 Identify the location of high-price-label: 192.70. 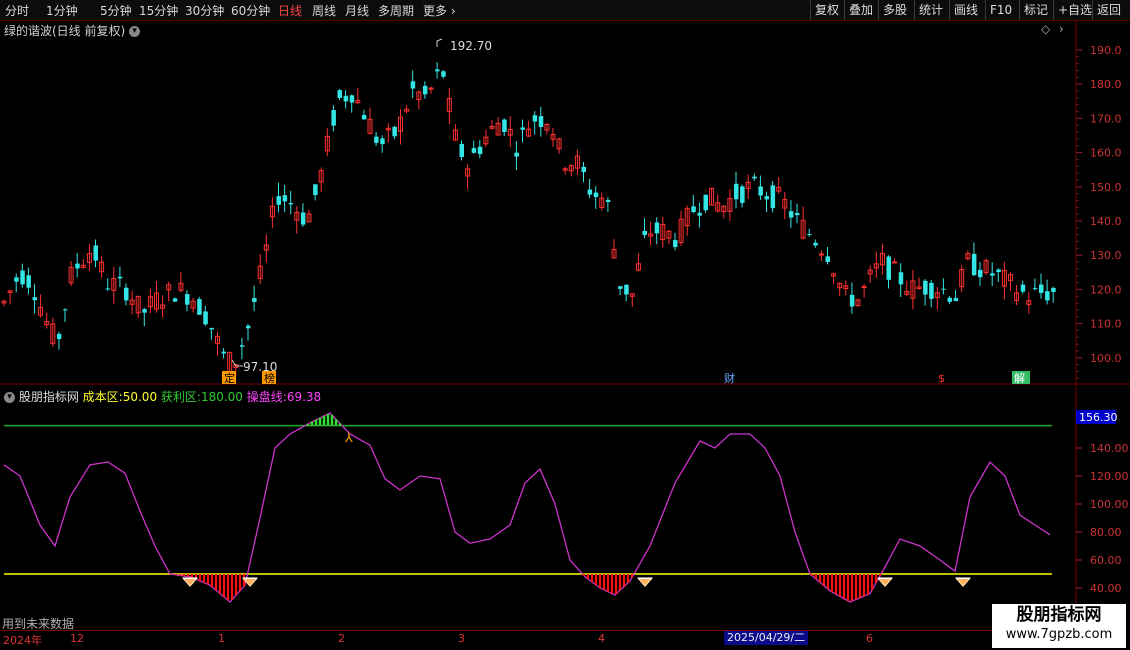
(471, 46).